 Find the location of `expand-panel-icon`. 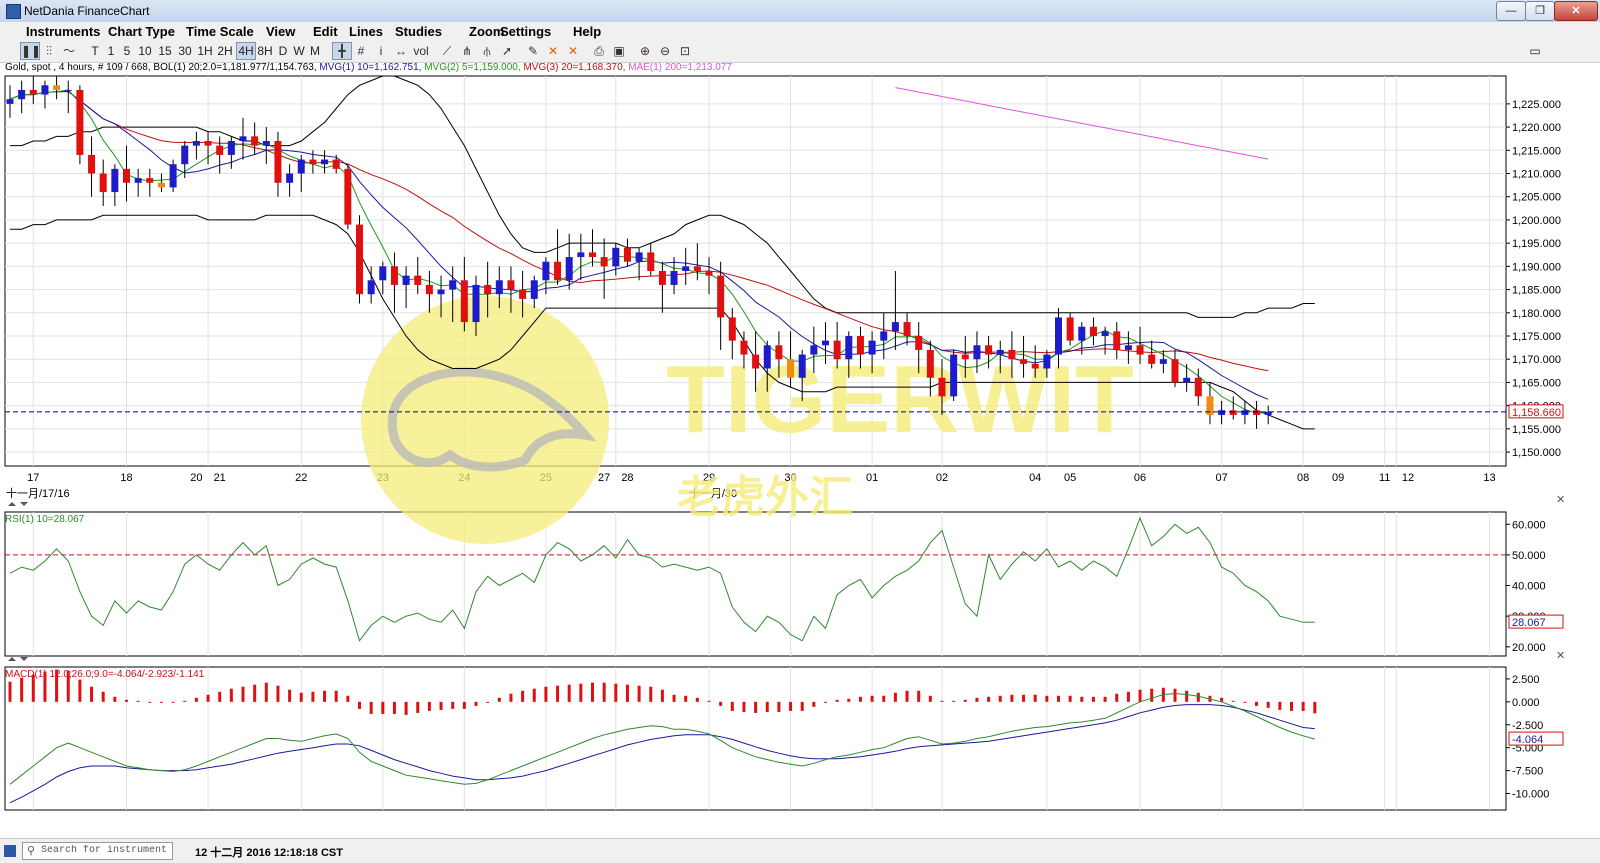

expand-panel-icon is located at coordinates (24, 659).